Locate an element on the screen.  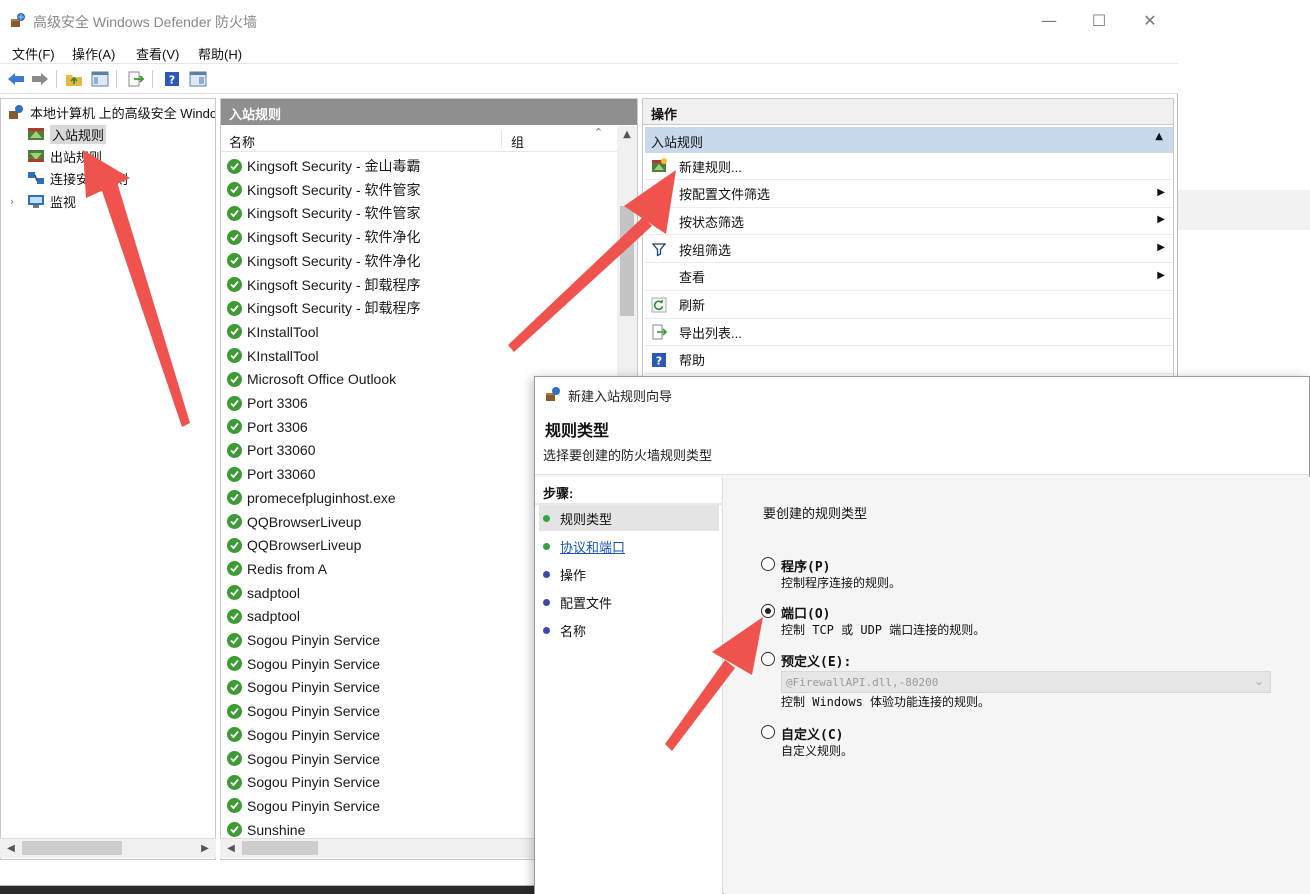
action-item: 按组筛选 ▶ is located at coordinates (909, 250).